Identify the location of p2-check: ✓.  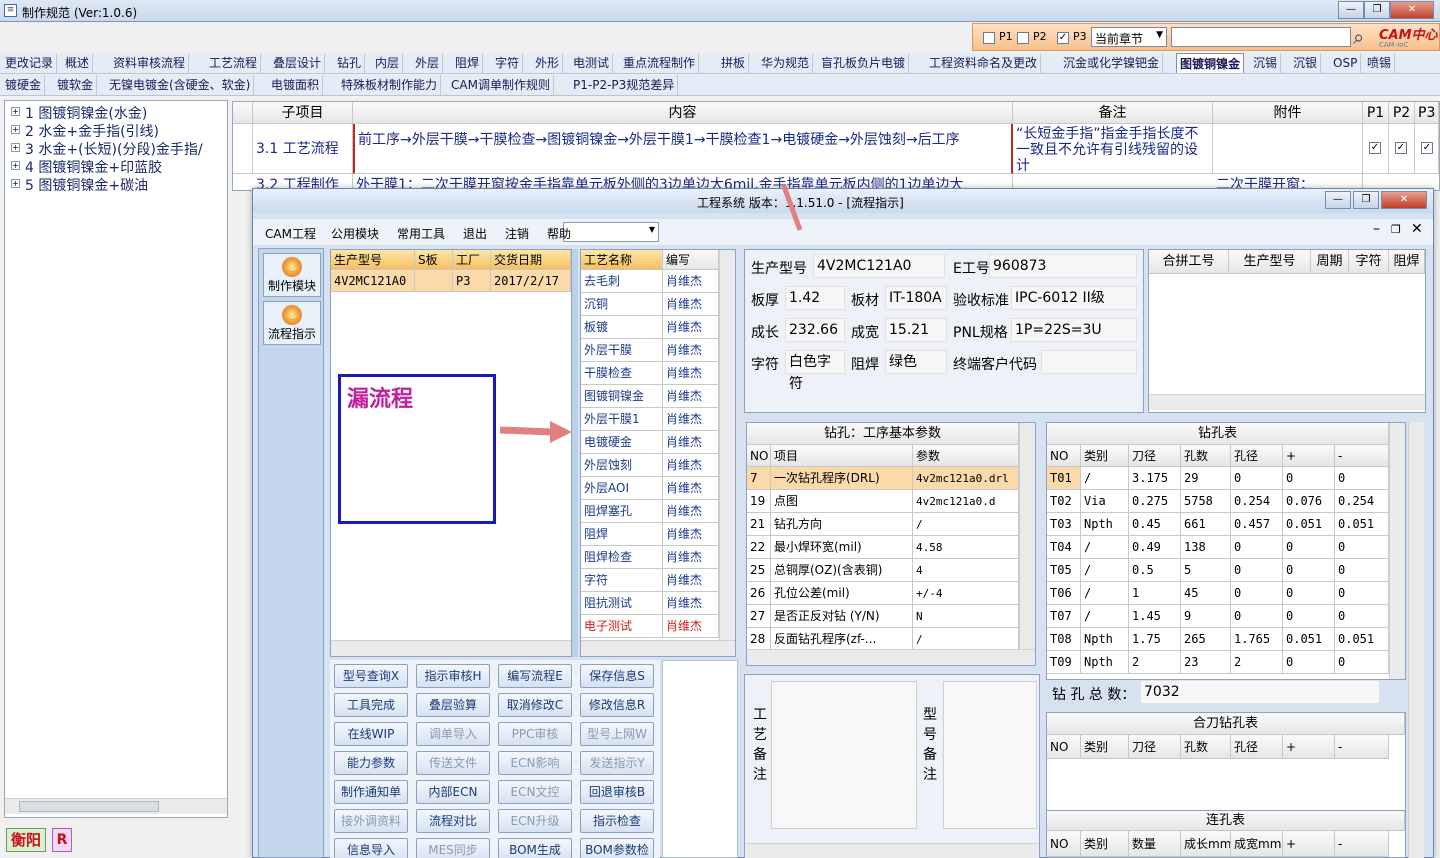
(1401, 148).